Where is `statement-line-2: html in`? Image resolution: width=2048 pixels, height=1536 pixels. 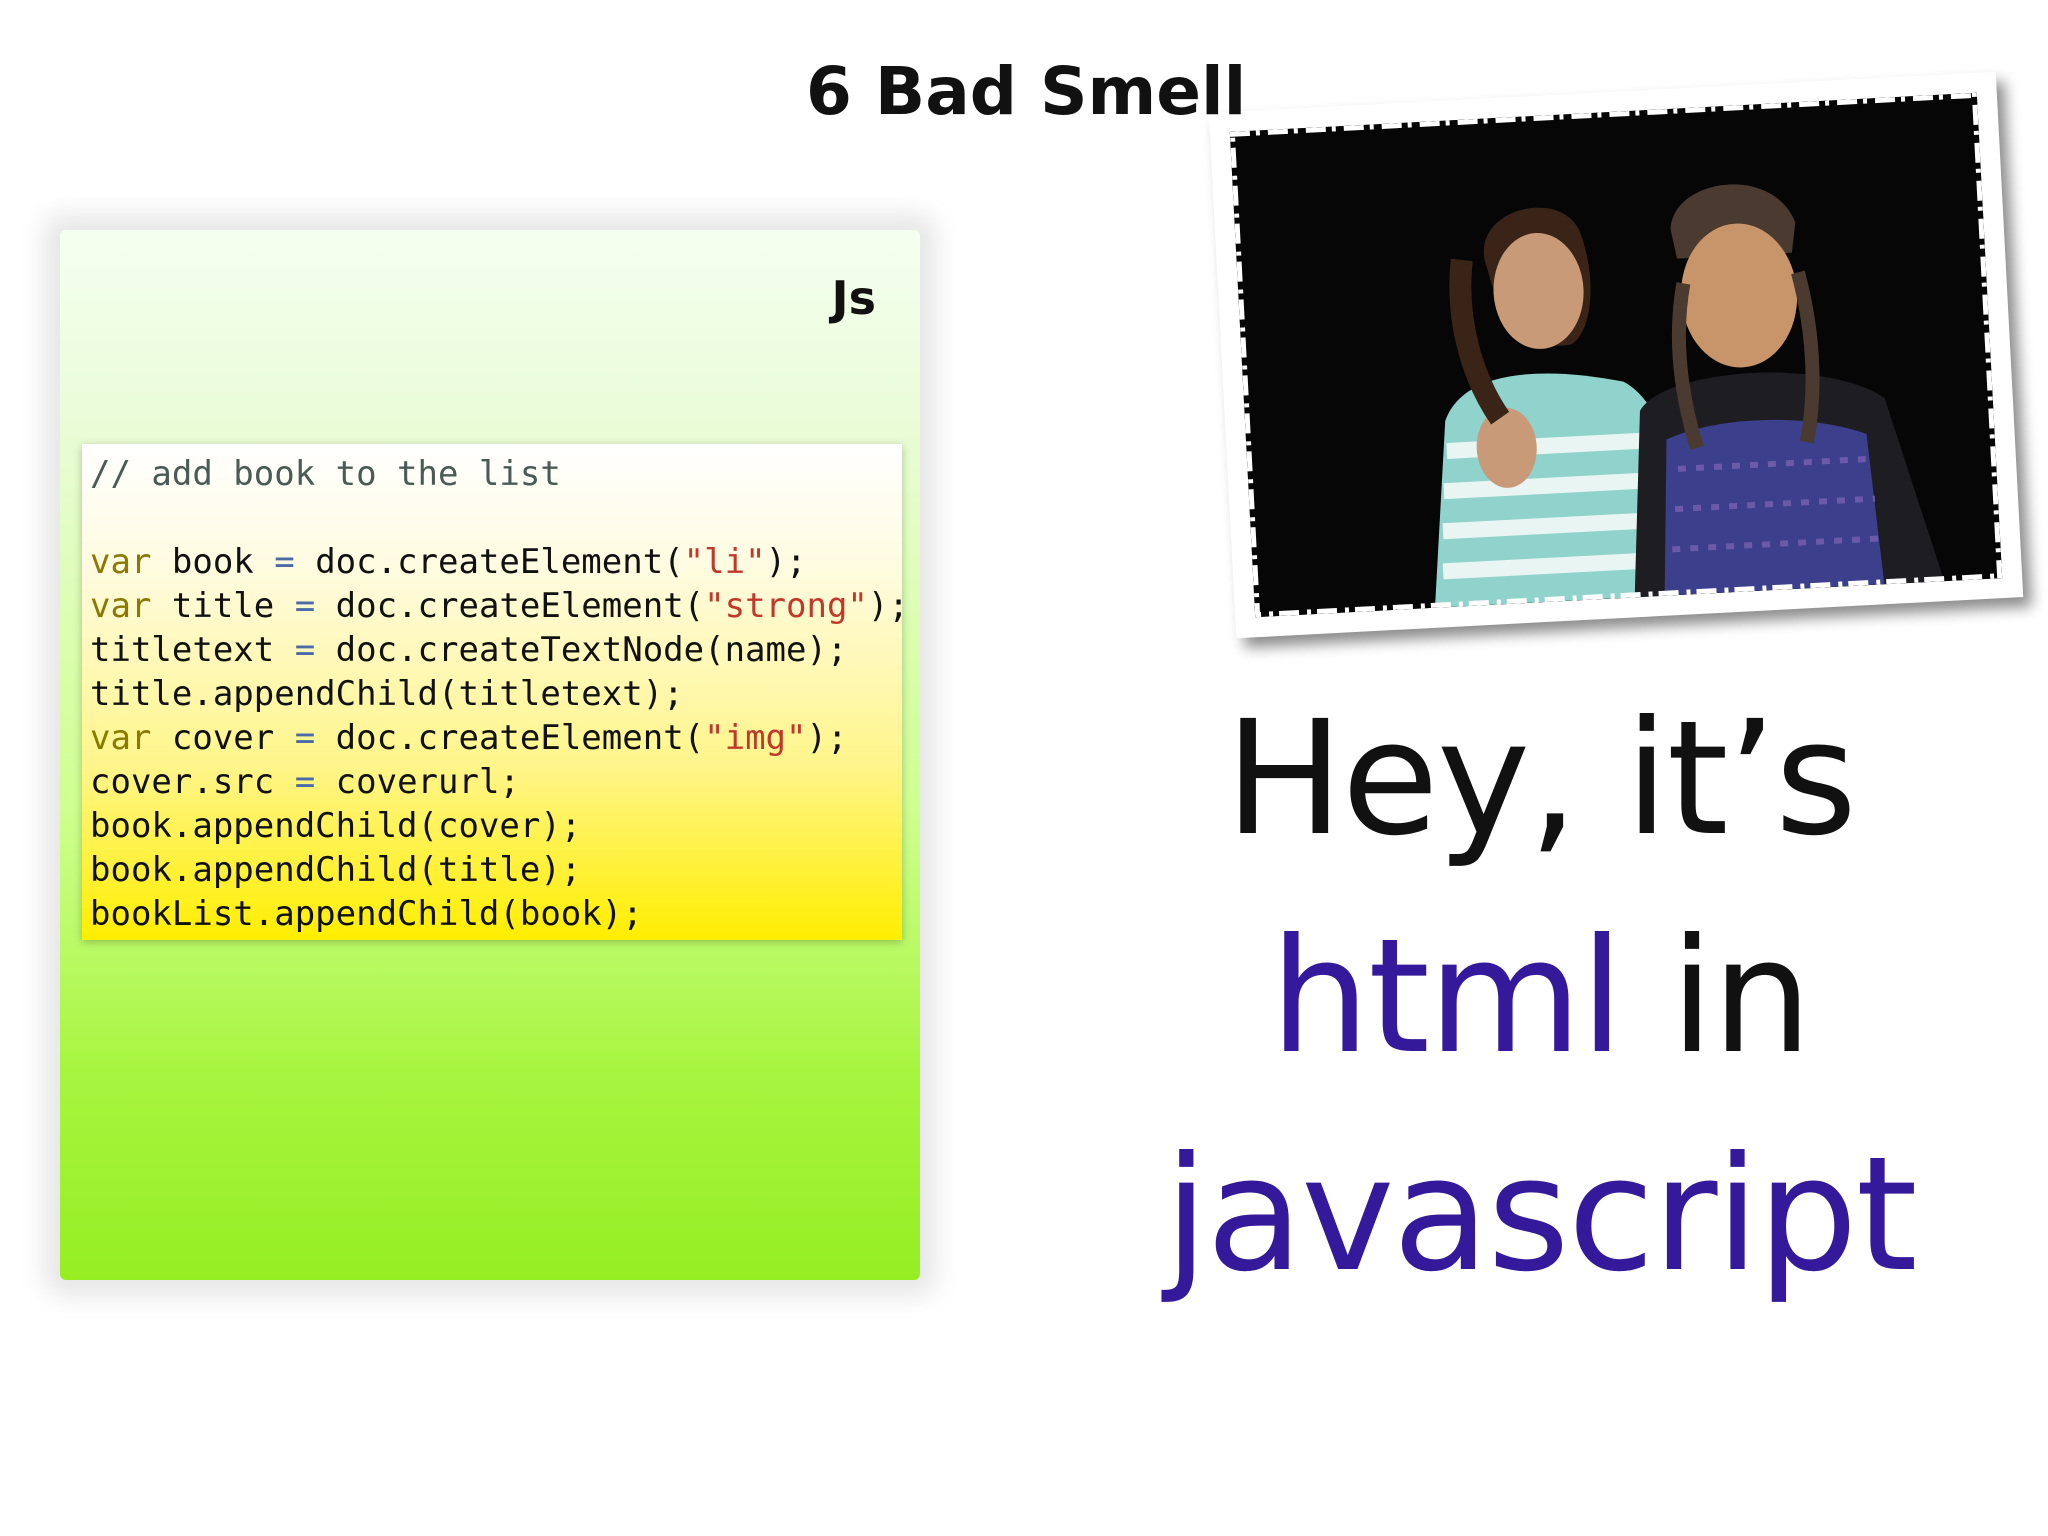 statement-line-2: html in is located at coordinates (1540, 997).